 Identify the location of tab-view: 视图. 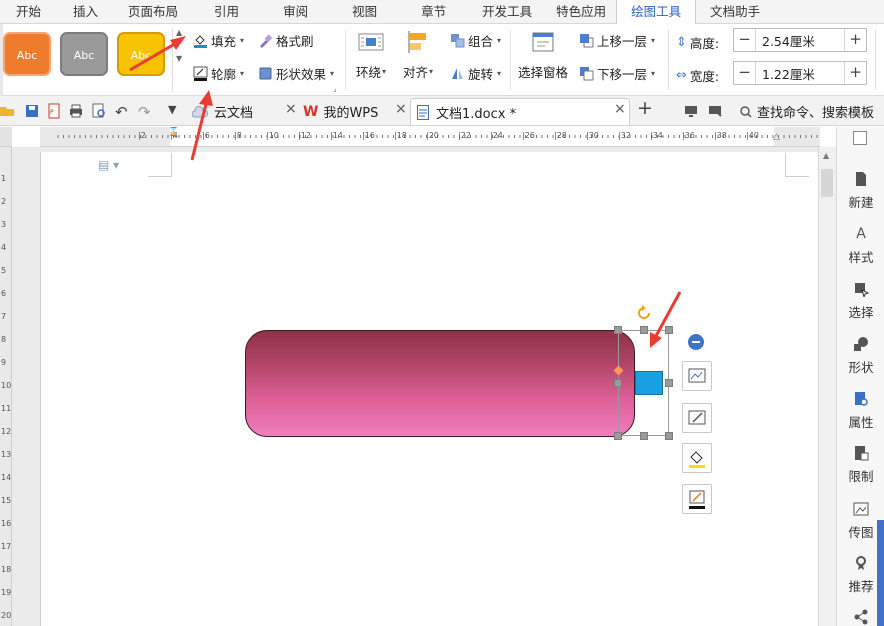
(364, 12).